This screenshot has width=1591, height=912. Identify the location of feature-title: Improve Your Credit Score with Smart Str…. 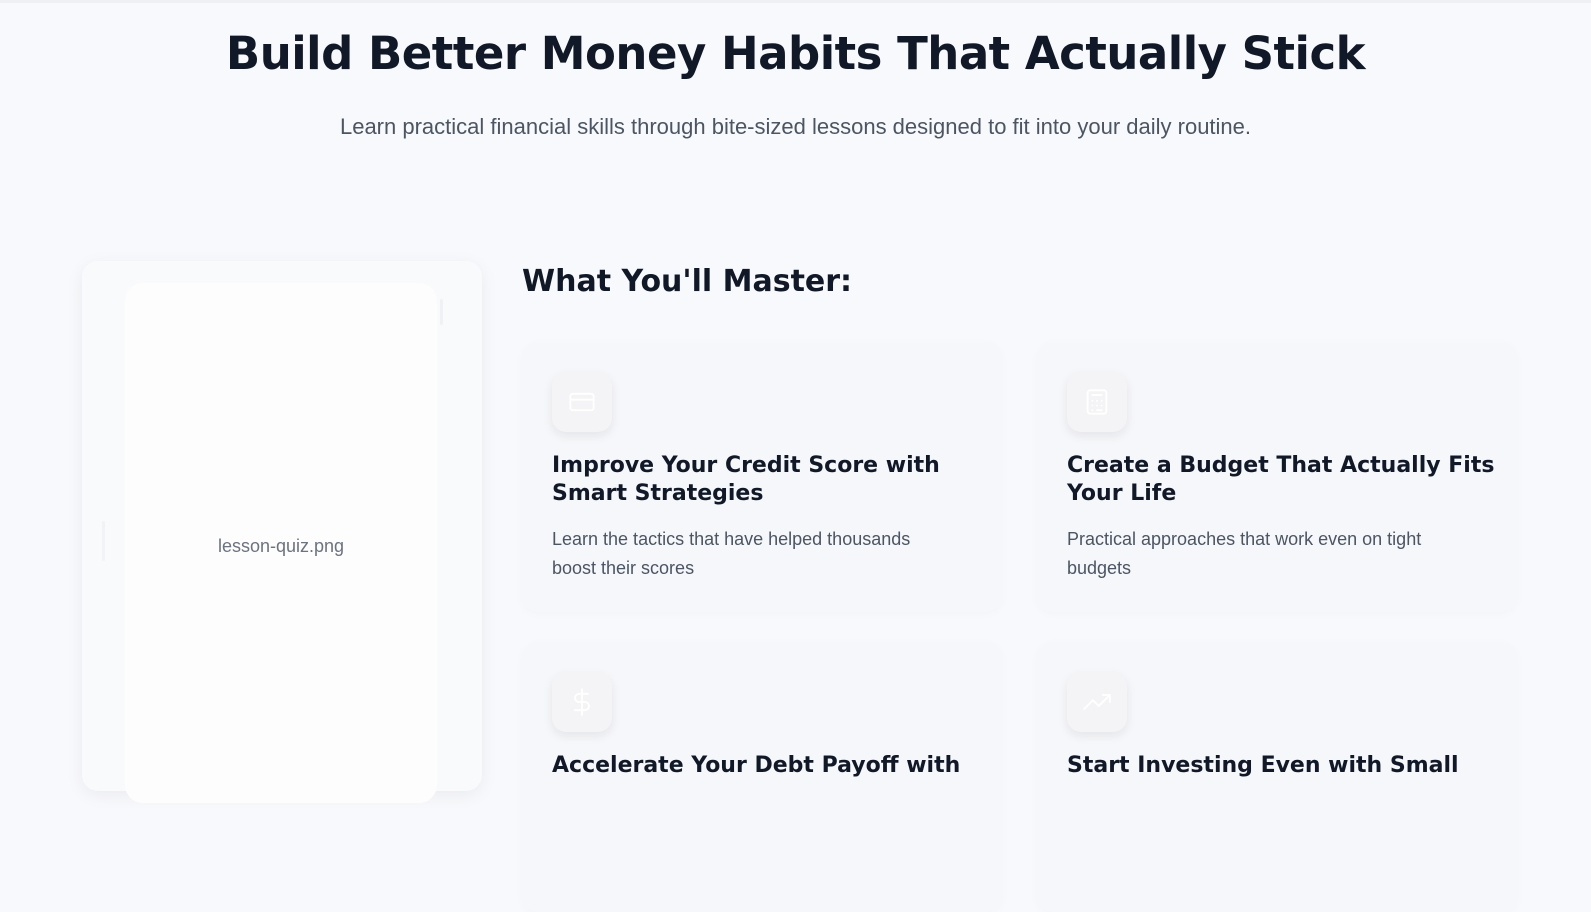
(746, 479).